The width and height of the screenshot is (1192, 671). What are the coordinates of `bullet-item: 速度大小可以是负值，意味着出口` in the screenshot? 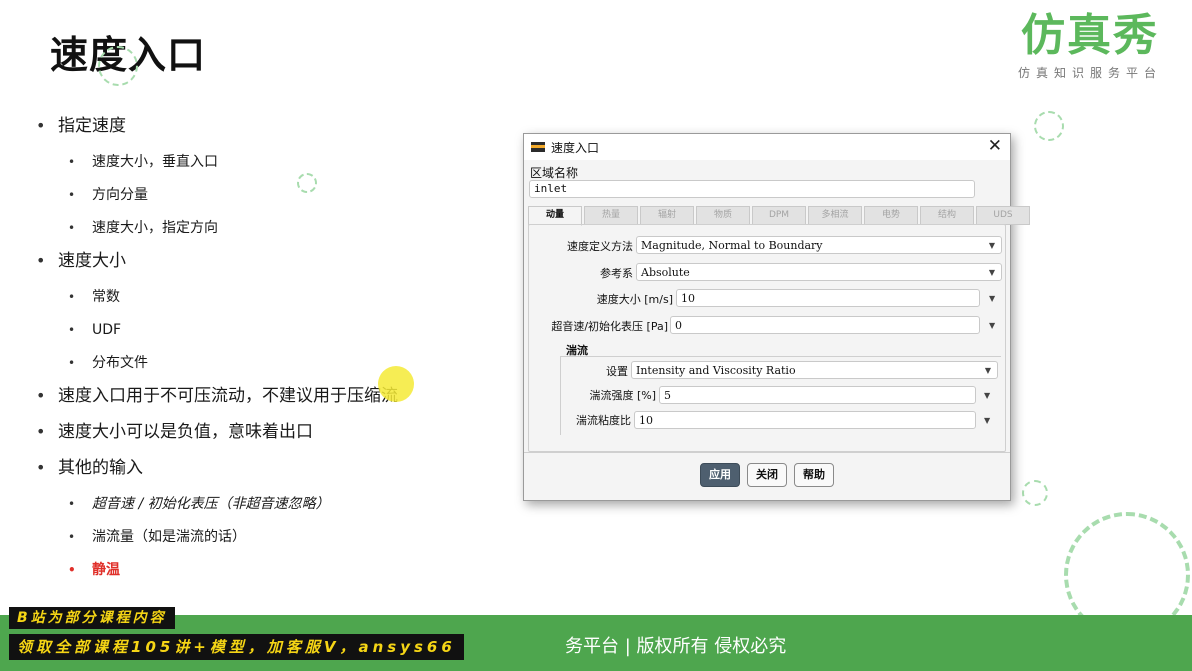 It's located at (256, 436).